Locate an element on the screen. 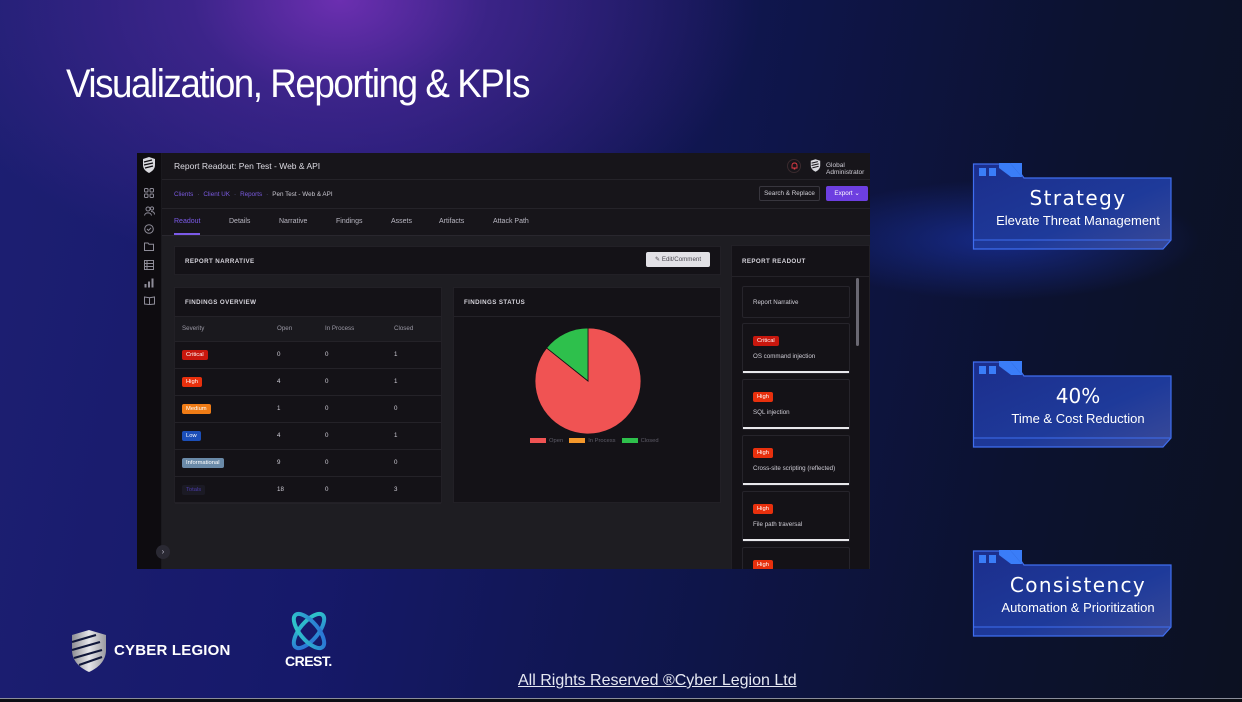 Image resolution: width=1242 pixels, height=702 pixels. col-severity: Severity is located at coordinates (222, 329).